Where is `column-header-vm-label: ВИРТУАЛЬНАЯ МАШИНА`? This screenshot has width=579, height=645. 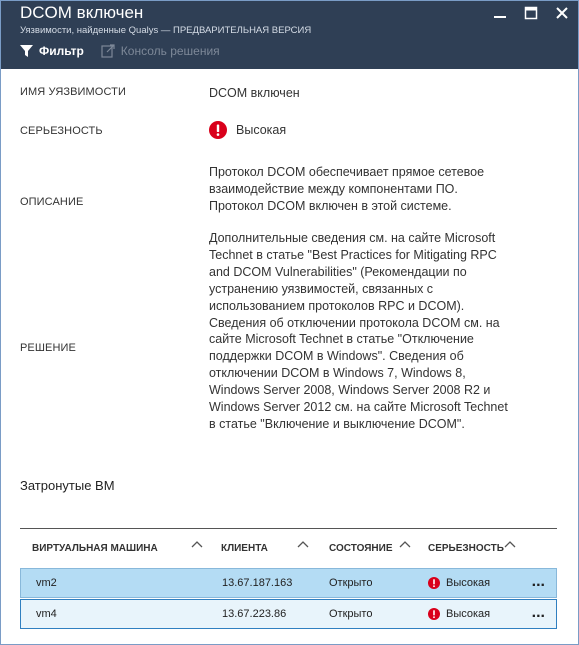 column-header-vm-label: ВИРТУАЛЬНАЯ МАШИНА is located at coordinates (95, 548).